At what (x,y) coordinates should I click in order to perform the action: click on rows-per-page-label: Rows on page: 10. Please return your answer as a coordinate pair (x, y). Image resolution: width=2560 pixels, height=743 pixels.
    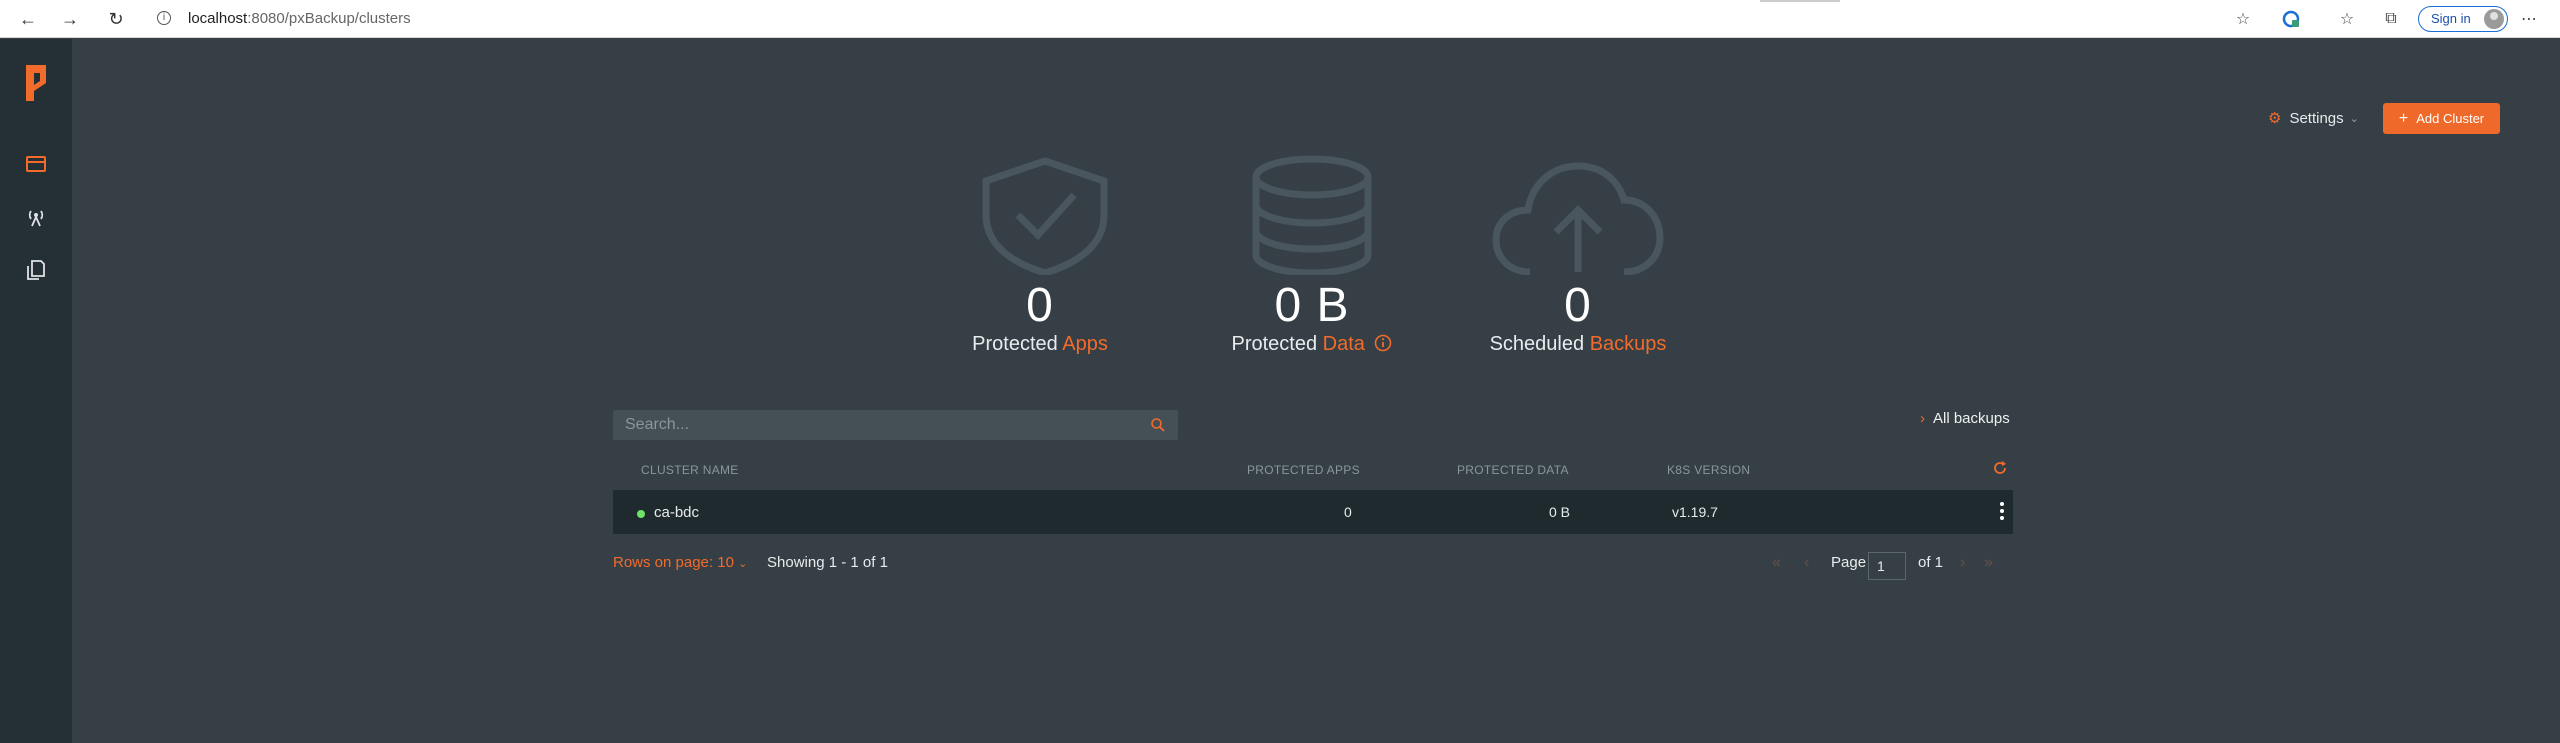
    Looking at the image, I should click on (673, 562).